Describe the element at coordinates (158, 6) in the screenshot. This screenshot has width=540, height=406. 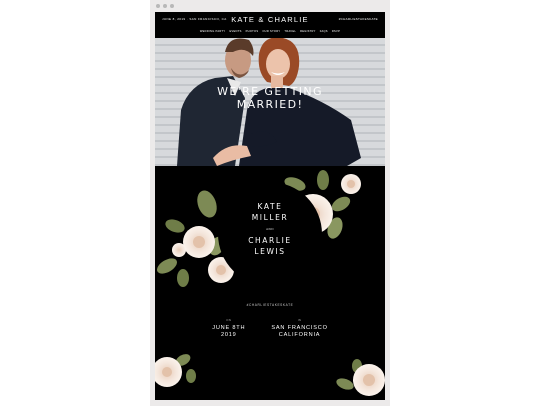
I see `close-window-button` at that location.